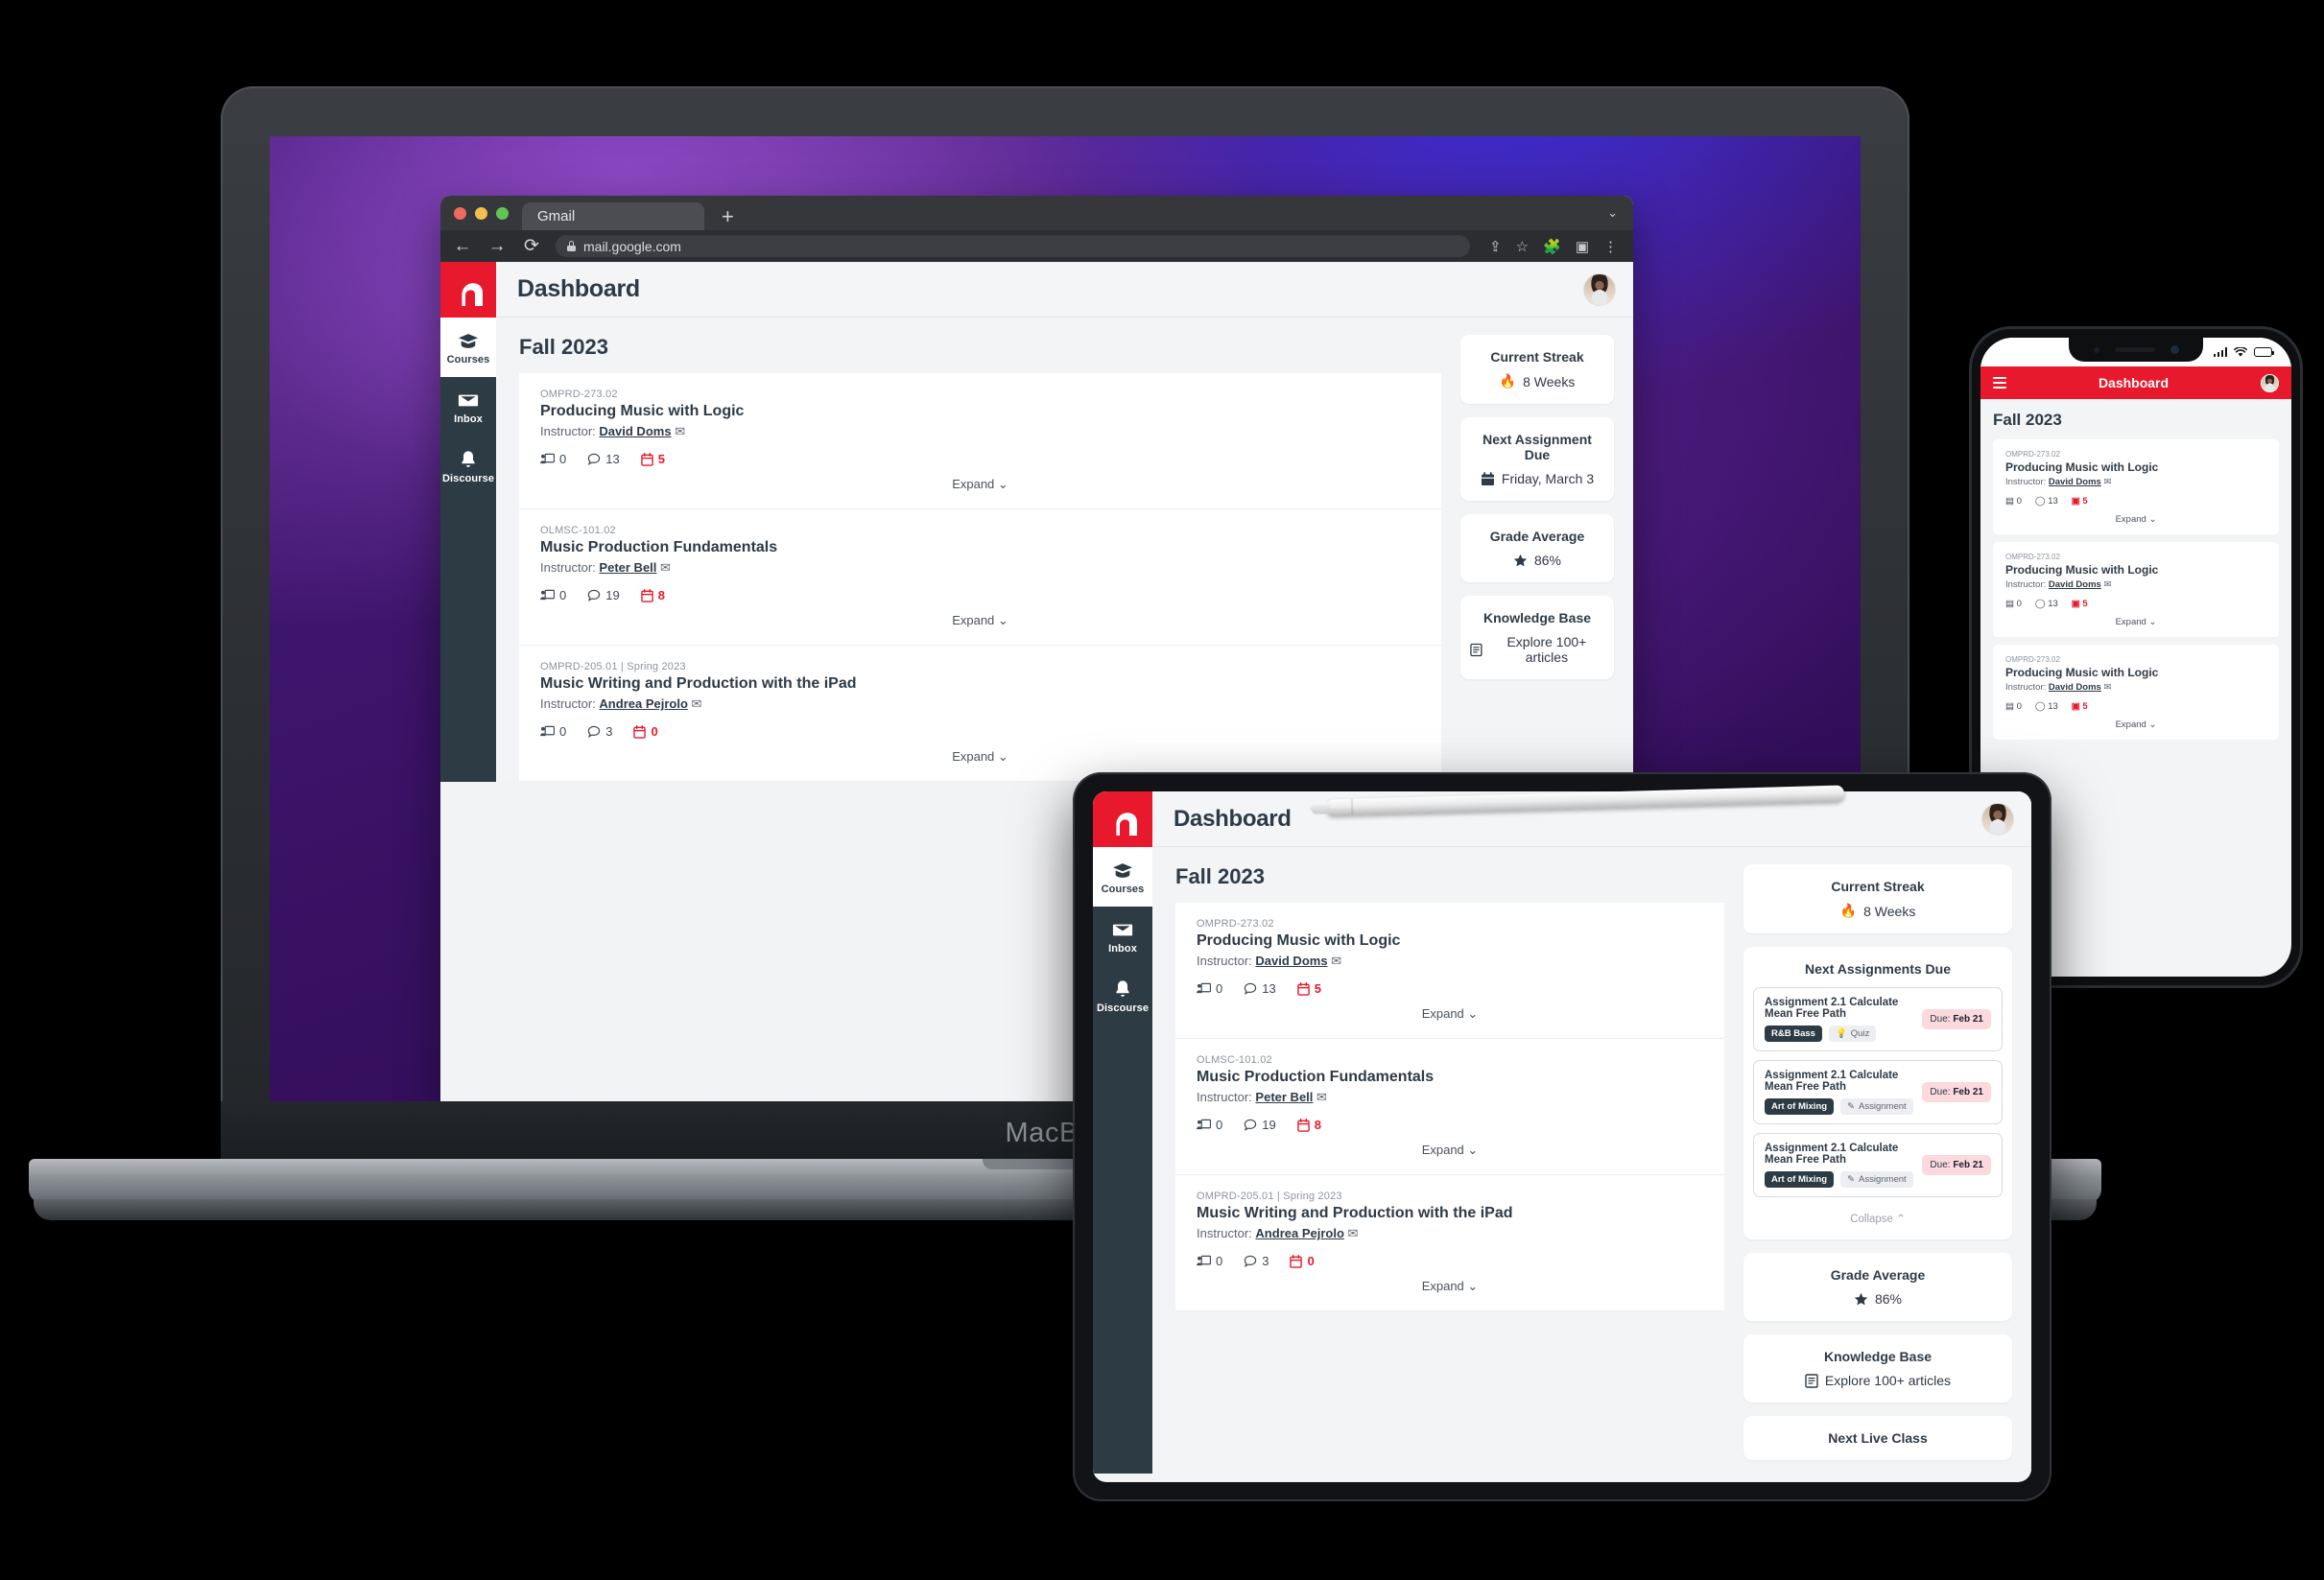 This screenshot has width=2324, height=1580. Describe the element at coordinates (1537, 459) in the screenshot. I see `next-assignment-due-widget: Next Assignment Due Friday, March 3` at that location.